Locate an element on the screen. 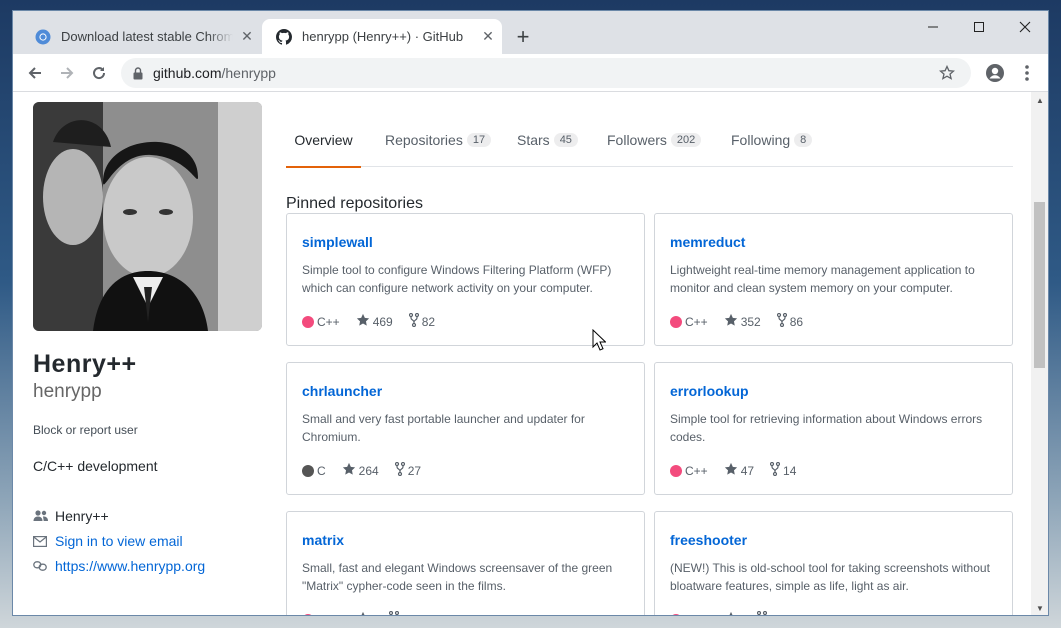 Image resolution: width=1061 pixels, height=628 pixels. repo-name-link: matrix is located at coordinates (323, 540).